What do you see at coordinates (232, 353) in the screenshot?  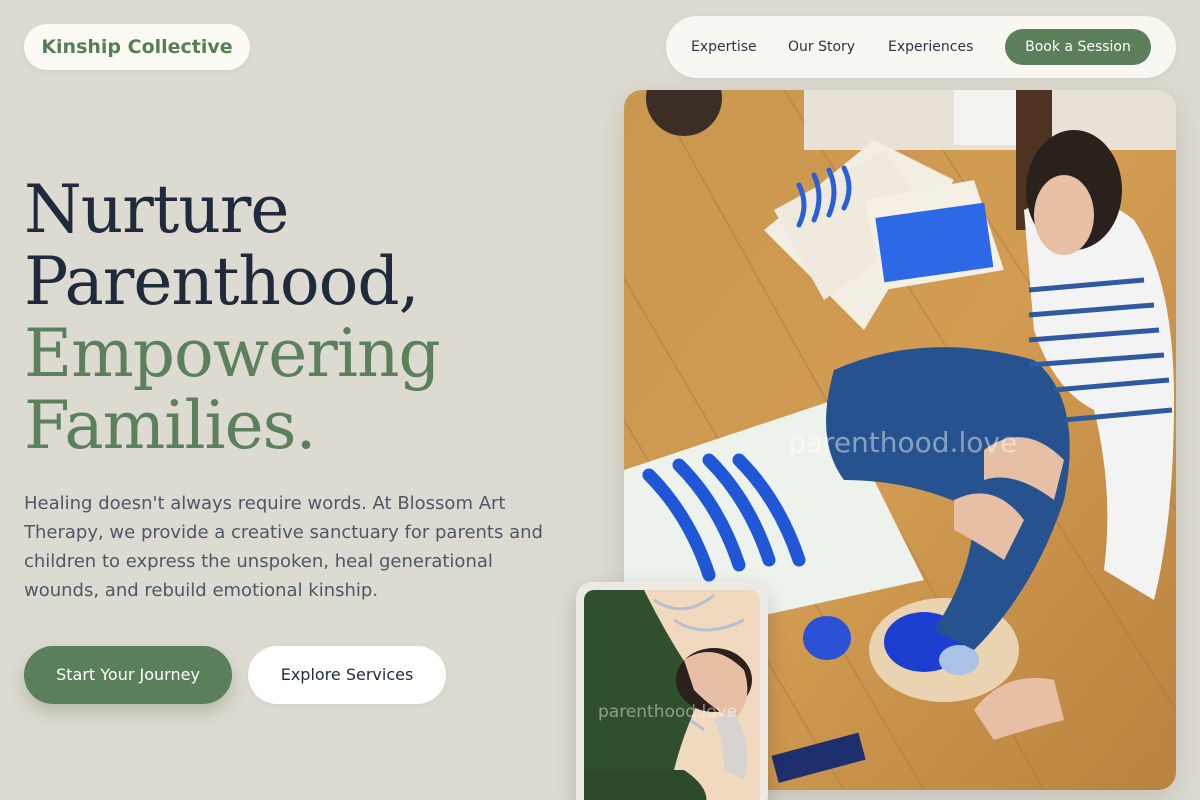 I see `hero-title-line-3: Empowering` at bounding box center [232, 353].